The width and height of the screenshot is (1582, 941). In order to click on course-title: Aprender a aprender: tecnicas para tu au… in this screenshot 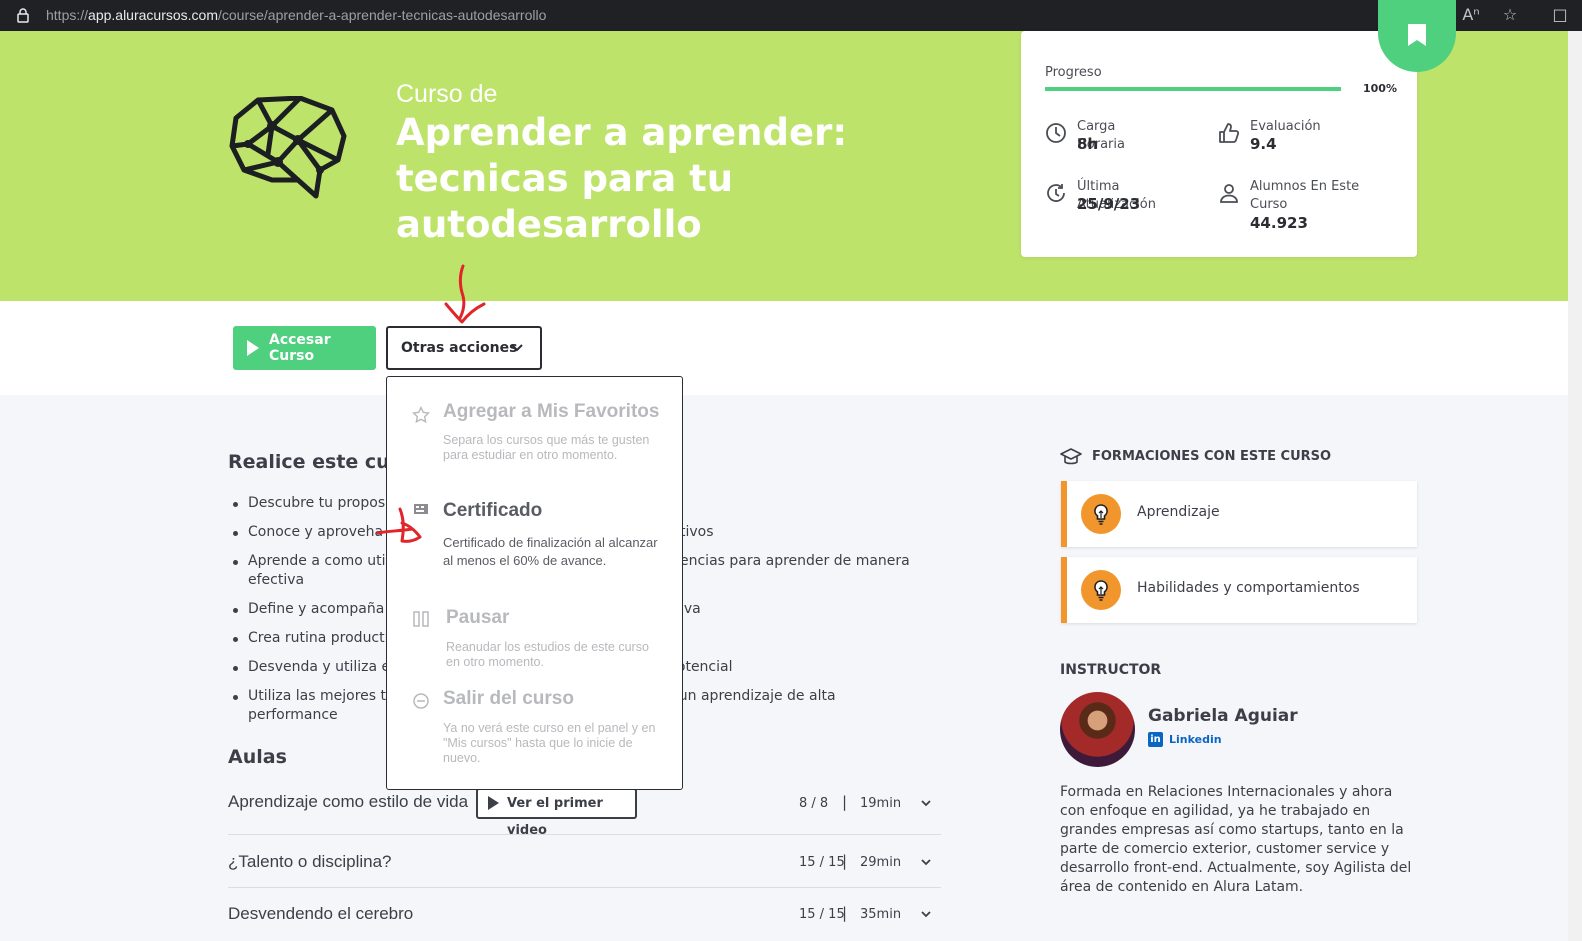, I will do `click(622, 178)`.